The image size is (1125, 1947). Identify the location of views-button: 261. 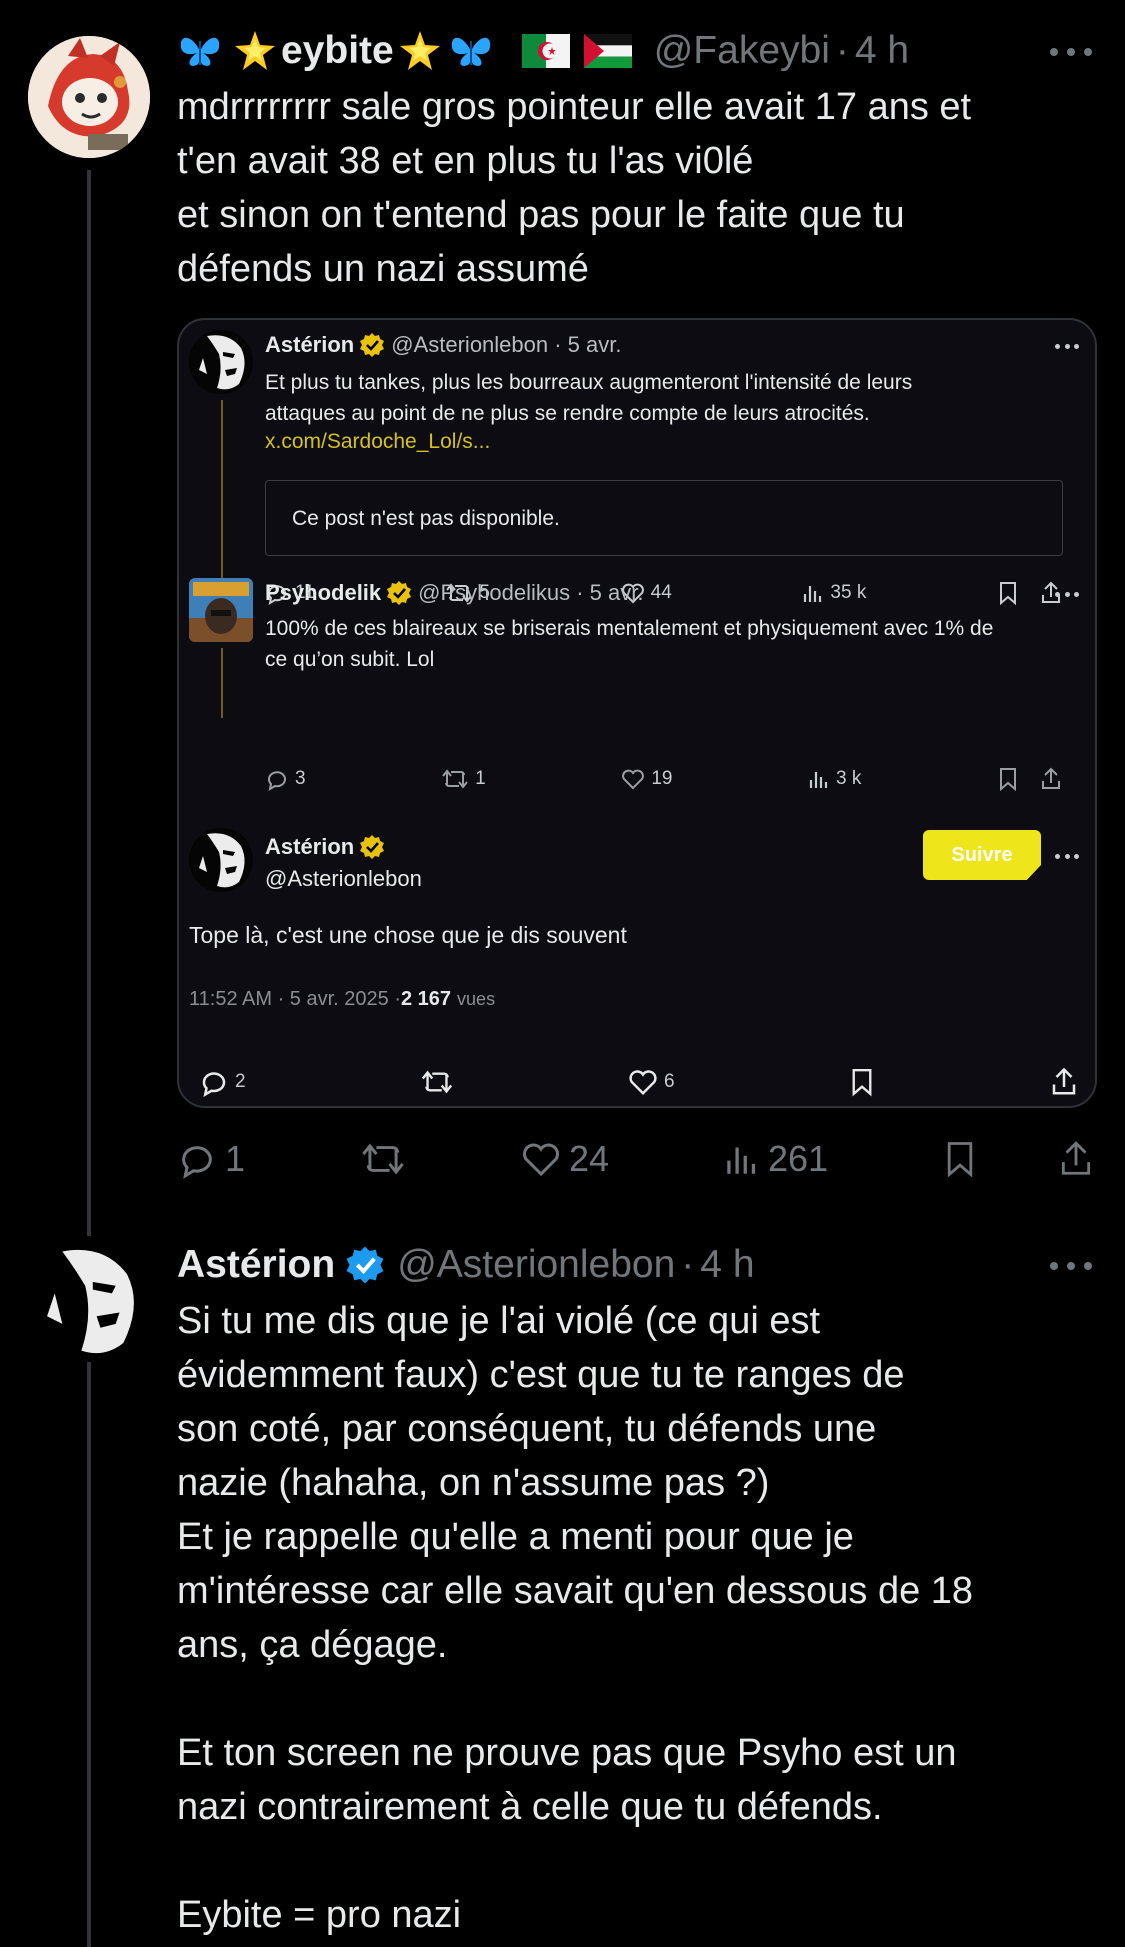
(776, 1159).